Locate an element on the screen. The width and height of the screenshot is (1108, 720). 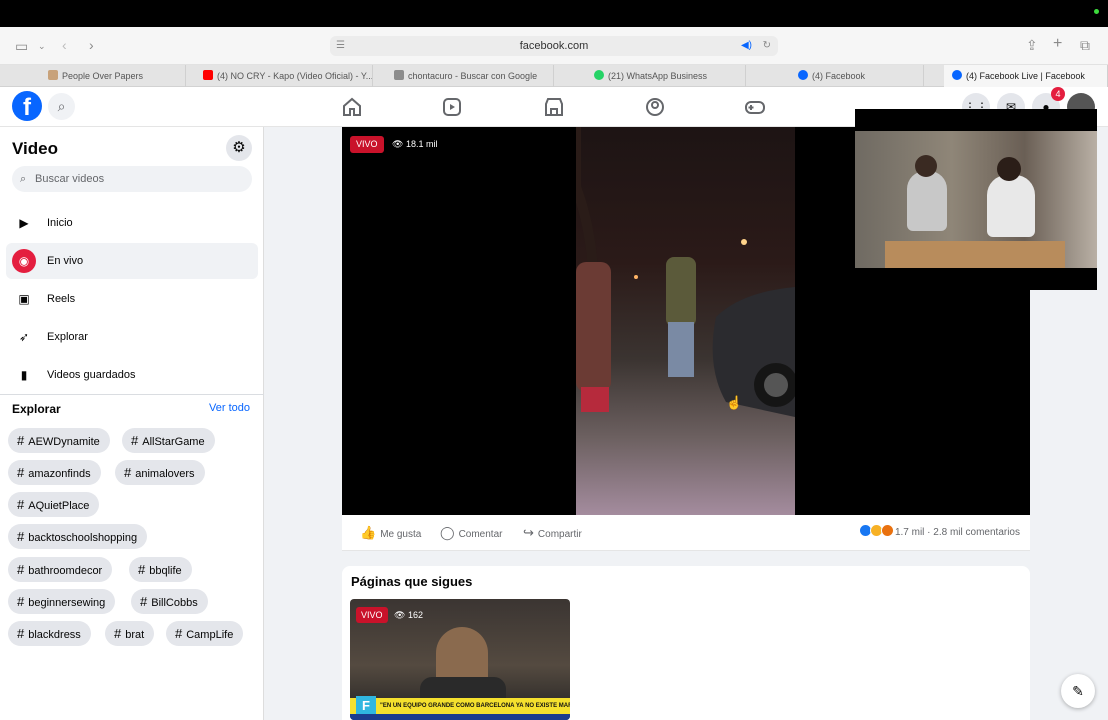
hashtag-chip: # amazonfinds is located at coordinates (54, 472).